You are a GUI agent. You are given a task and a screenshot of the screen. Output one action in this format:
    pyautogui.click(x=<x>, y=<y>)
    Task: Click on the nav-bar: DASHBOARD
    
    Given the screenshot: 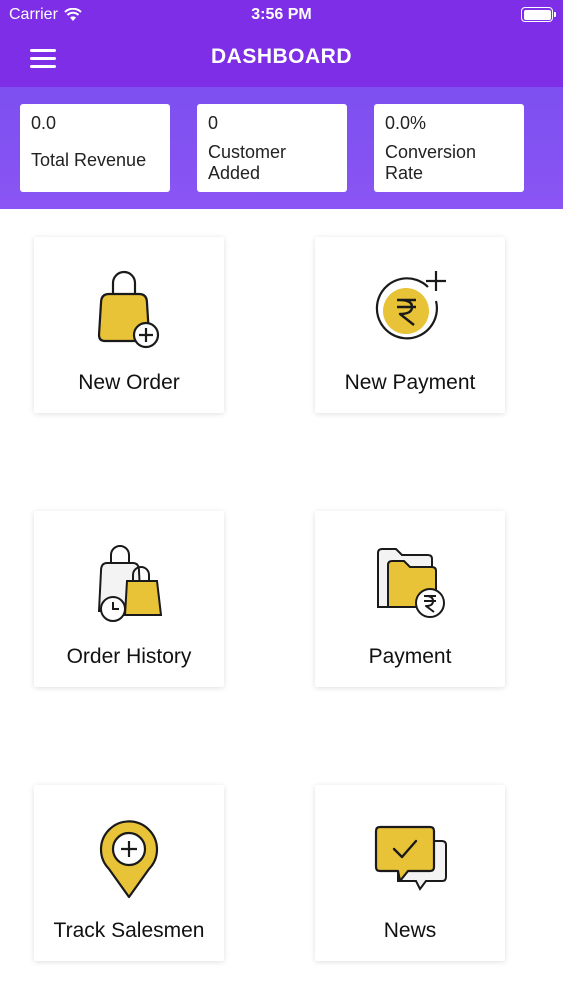 What is the action you would take?
    pyautogui.click(x=281, y=58)
    